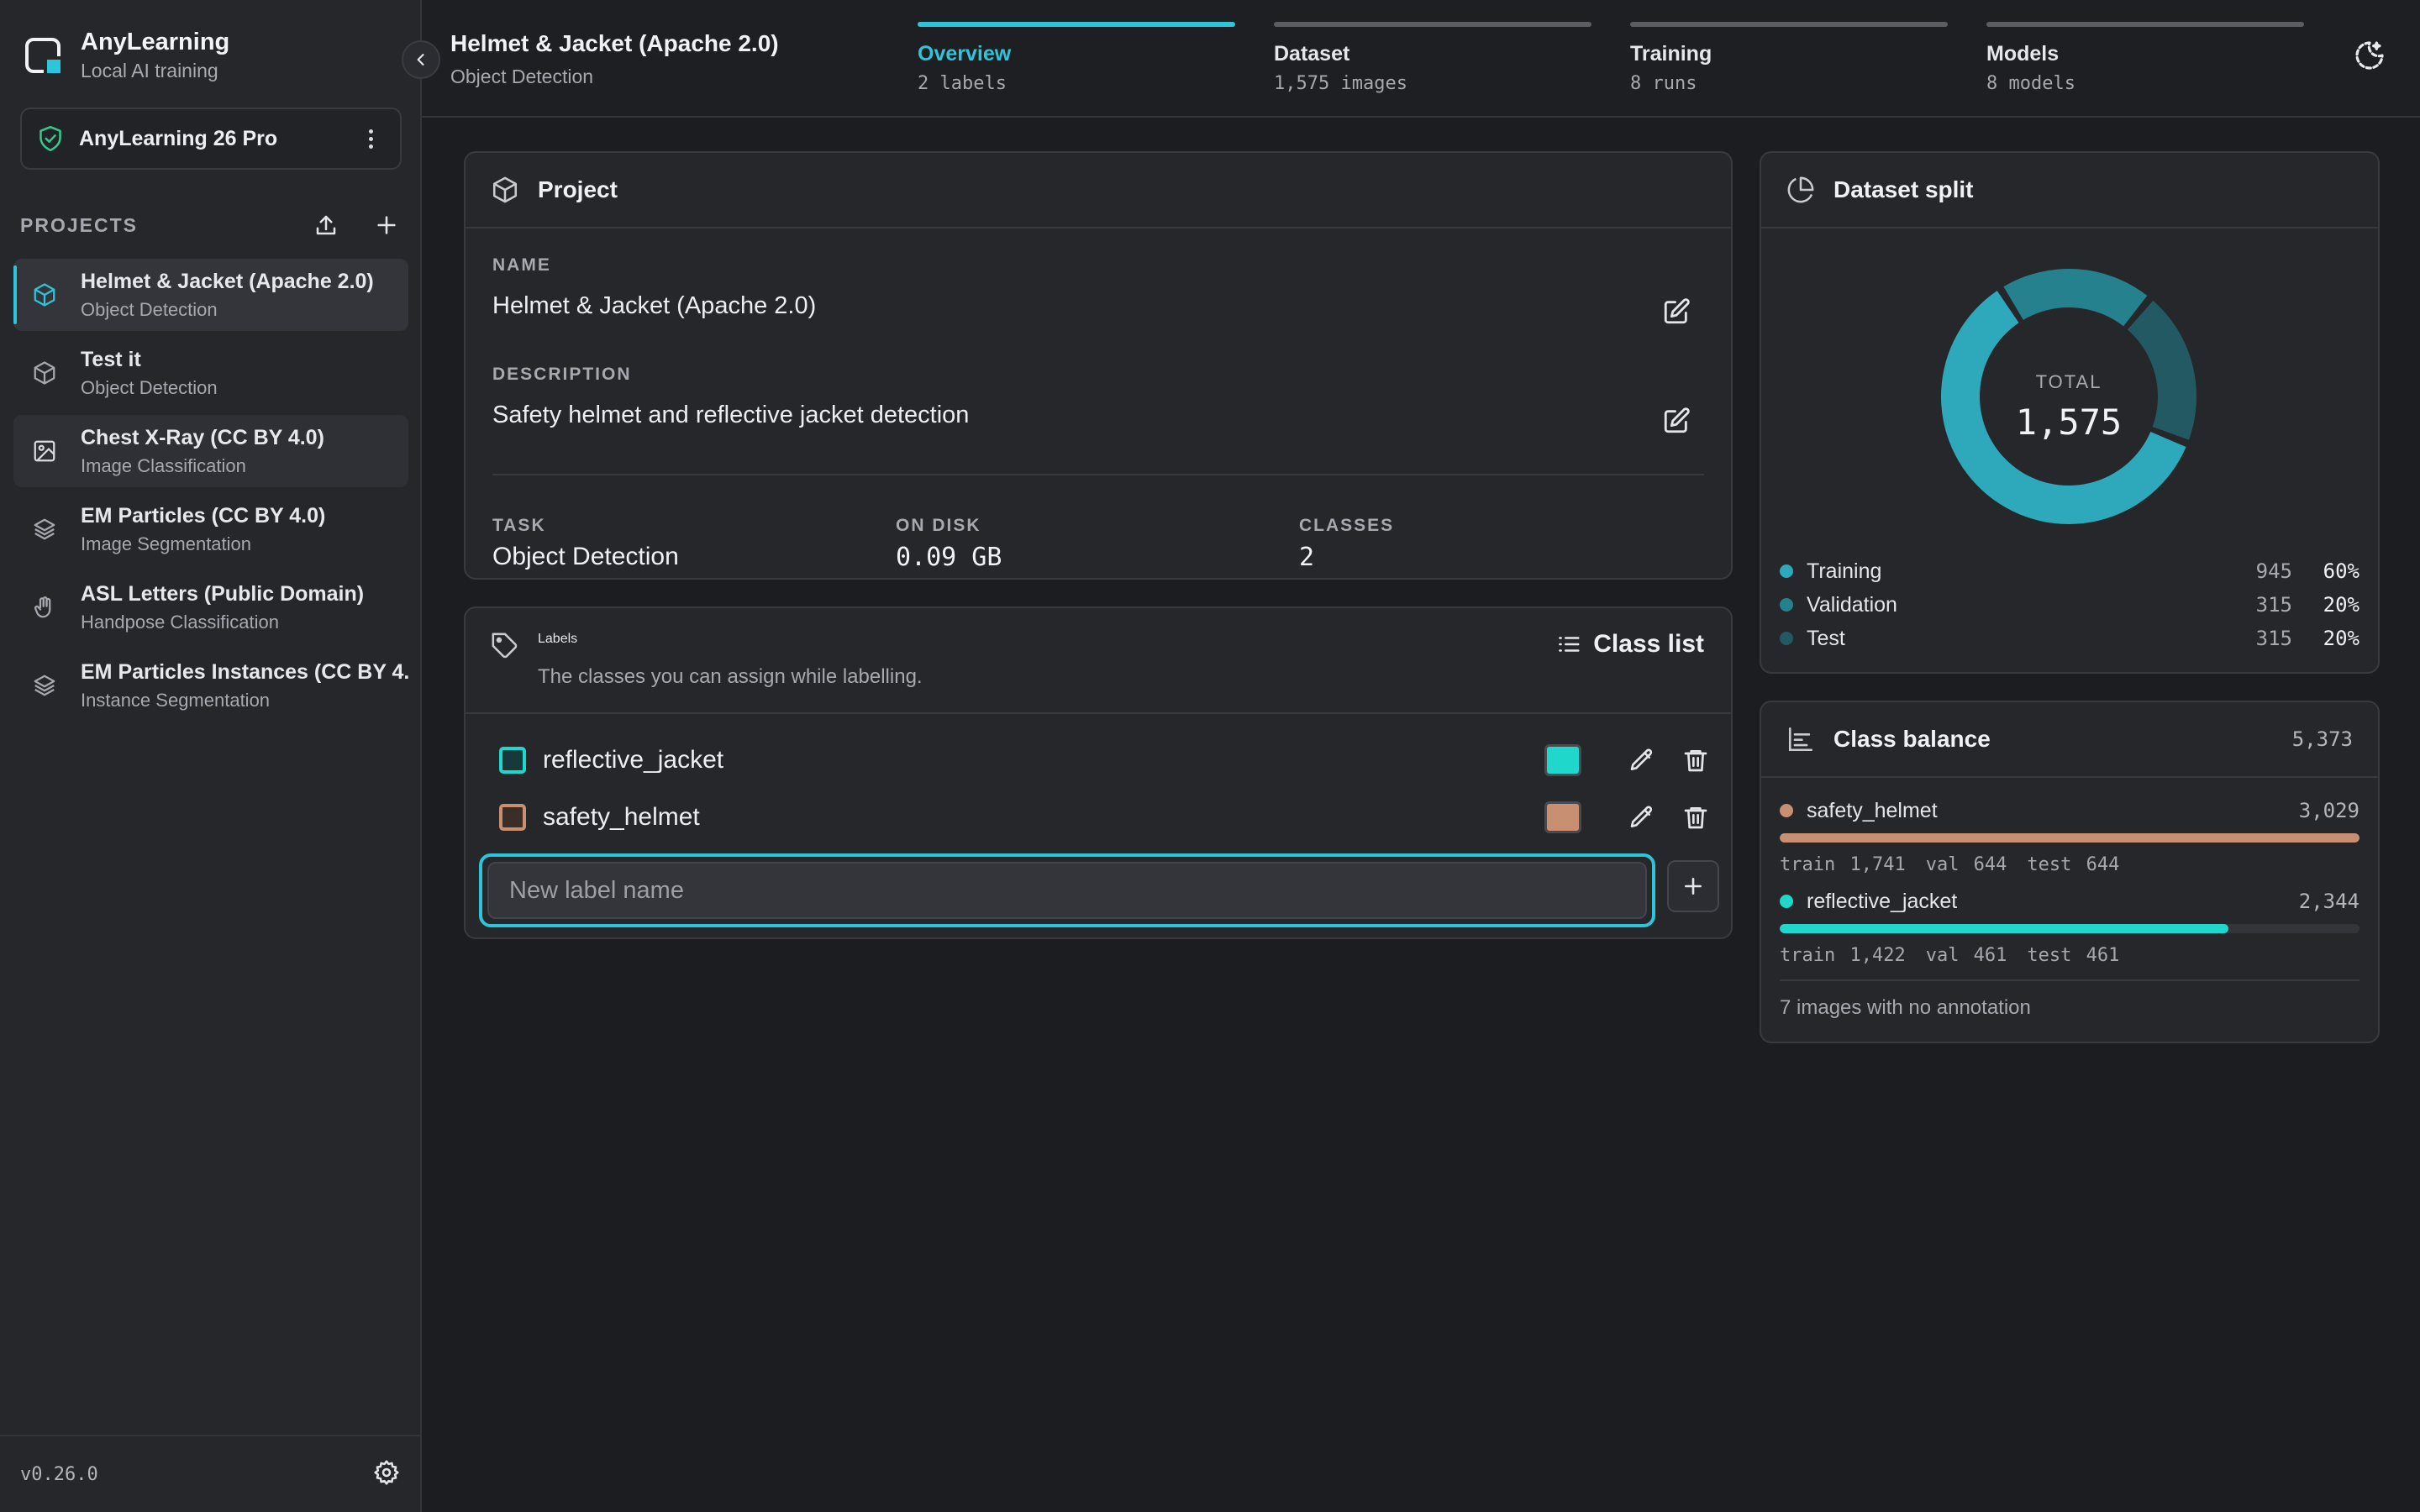  What do you see at coordinates (1843, 955) in the screenshot?
I see `train-count: train 1,422` at bounding box center [1843, 955].